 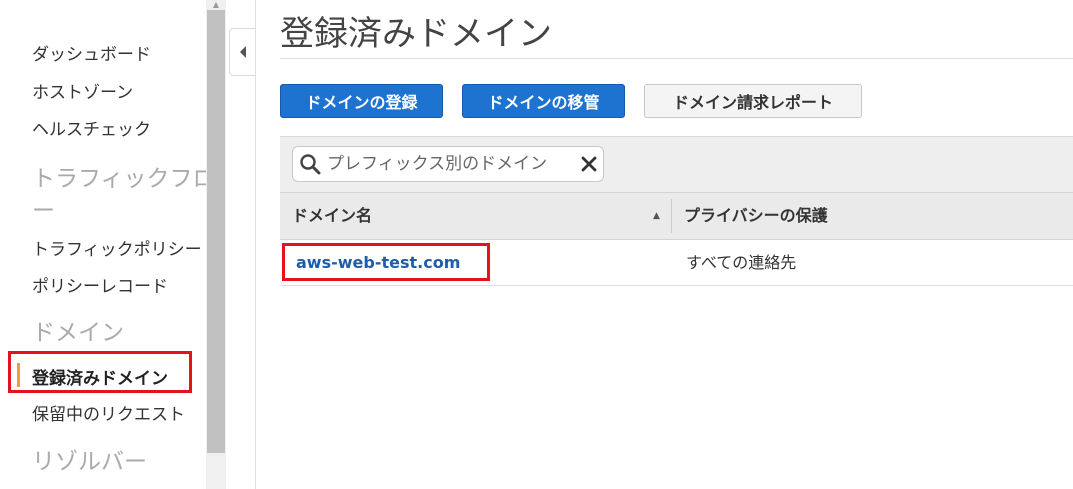 I want to click on column-header-privacy-protection: プライバシーの保護, so click(x=756, y=216).